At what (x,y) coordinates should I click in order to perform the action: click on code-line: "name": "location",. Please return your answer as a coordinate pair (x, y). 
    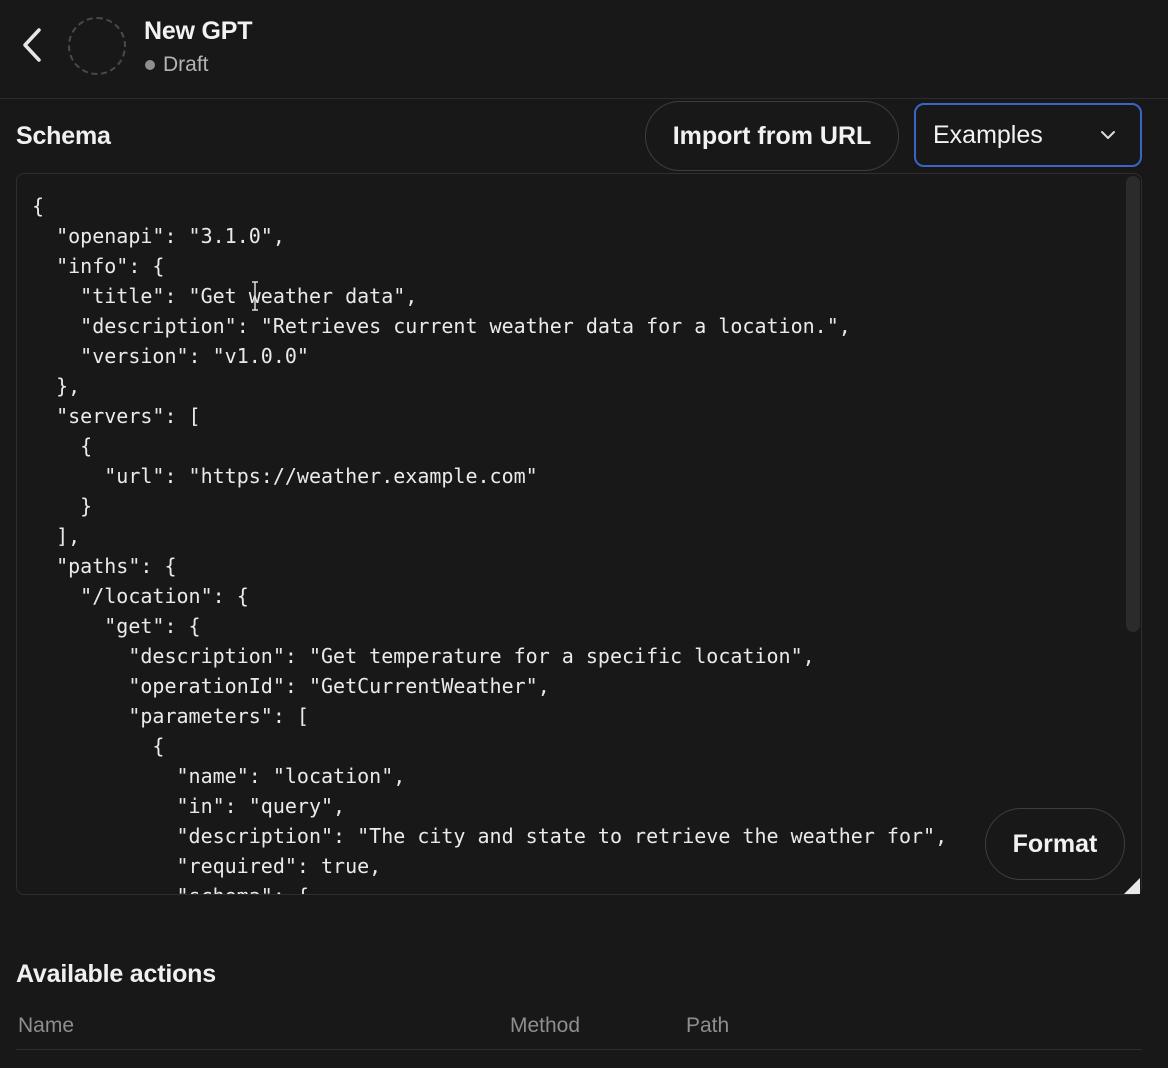
    Looking at the image, I should click on (219, 776).